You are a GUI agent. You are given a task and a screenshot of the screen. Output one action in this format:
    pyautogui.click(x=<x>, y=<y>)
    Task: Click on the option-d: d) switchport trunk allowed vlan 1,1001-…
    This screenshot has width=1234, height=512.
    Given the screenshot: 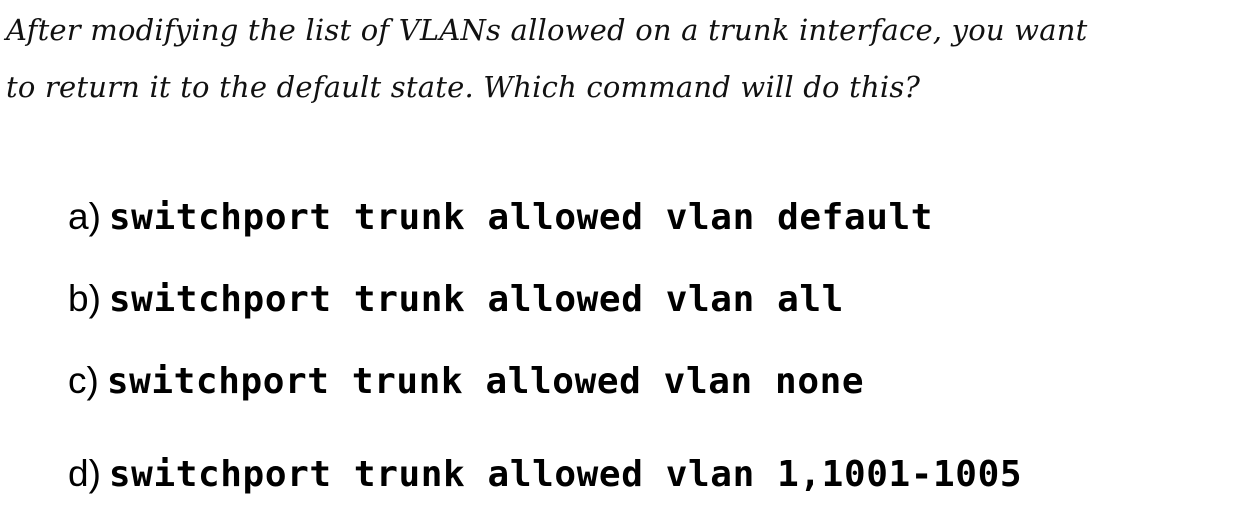 What is the action you would take?
    pyautogui.click(x=545, y=474)
    